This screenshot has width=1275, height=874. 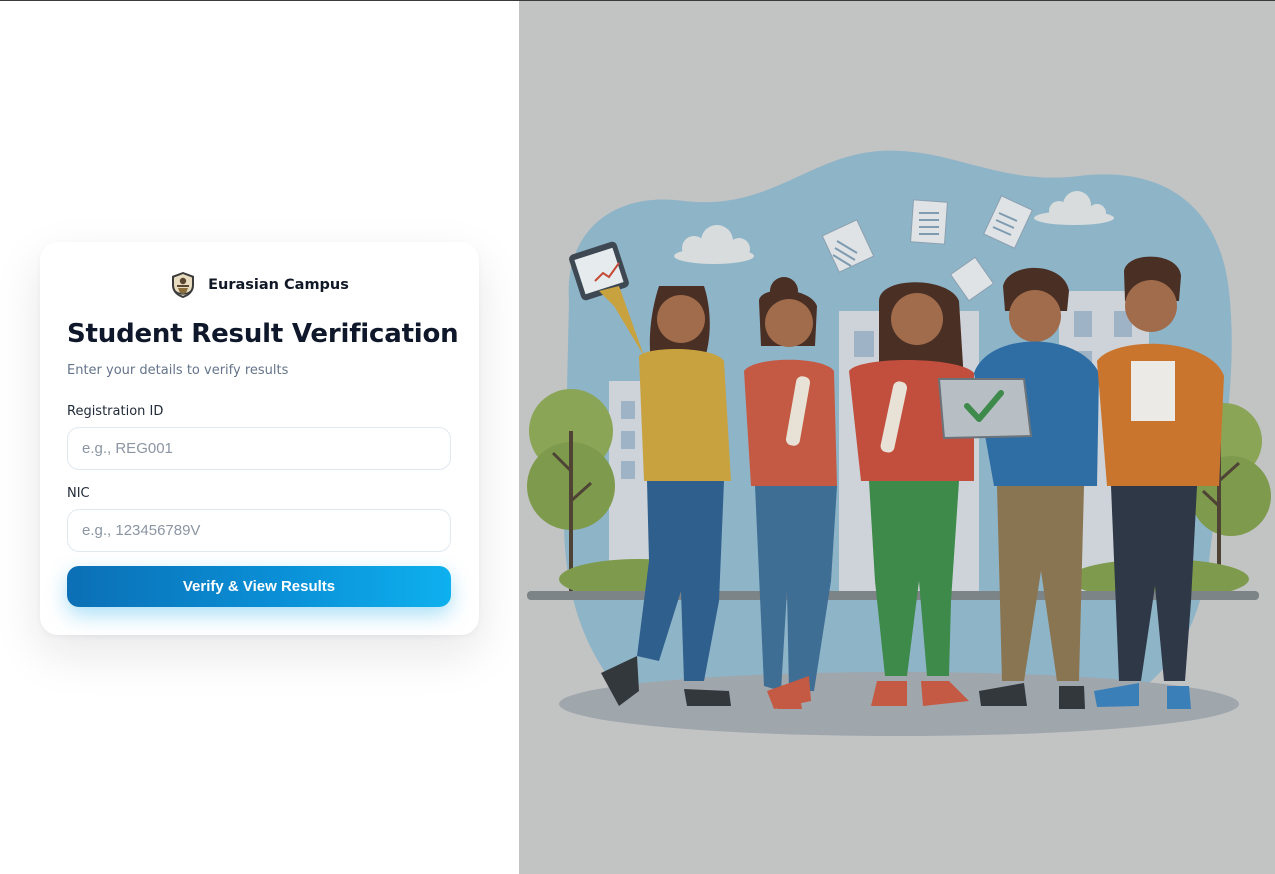 What do you see at coordinates (278, 285) in the screenshot?
I see `brand-name: Eurasian Campus` at bounding box center [278, 285].